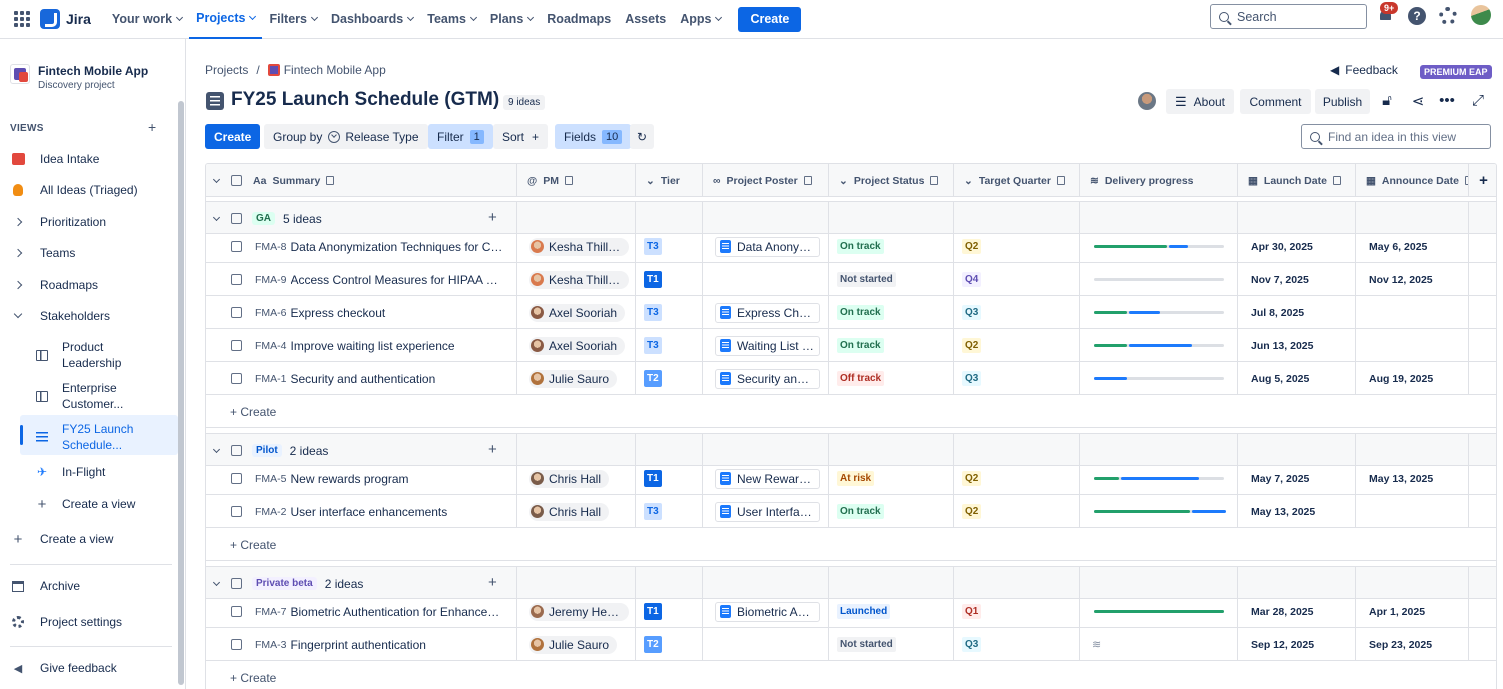  What do you see at coordinates (642, 136) in the screenshot?
I see `autofill-icon: ↻` at bounding box center [642, 136].